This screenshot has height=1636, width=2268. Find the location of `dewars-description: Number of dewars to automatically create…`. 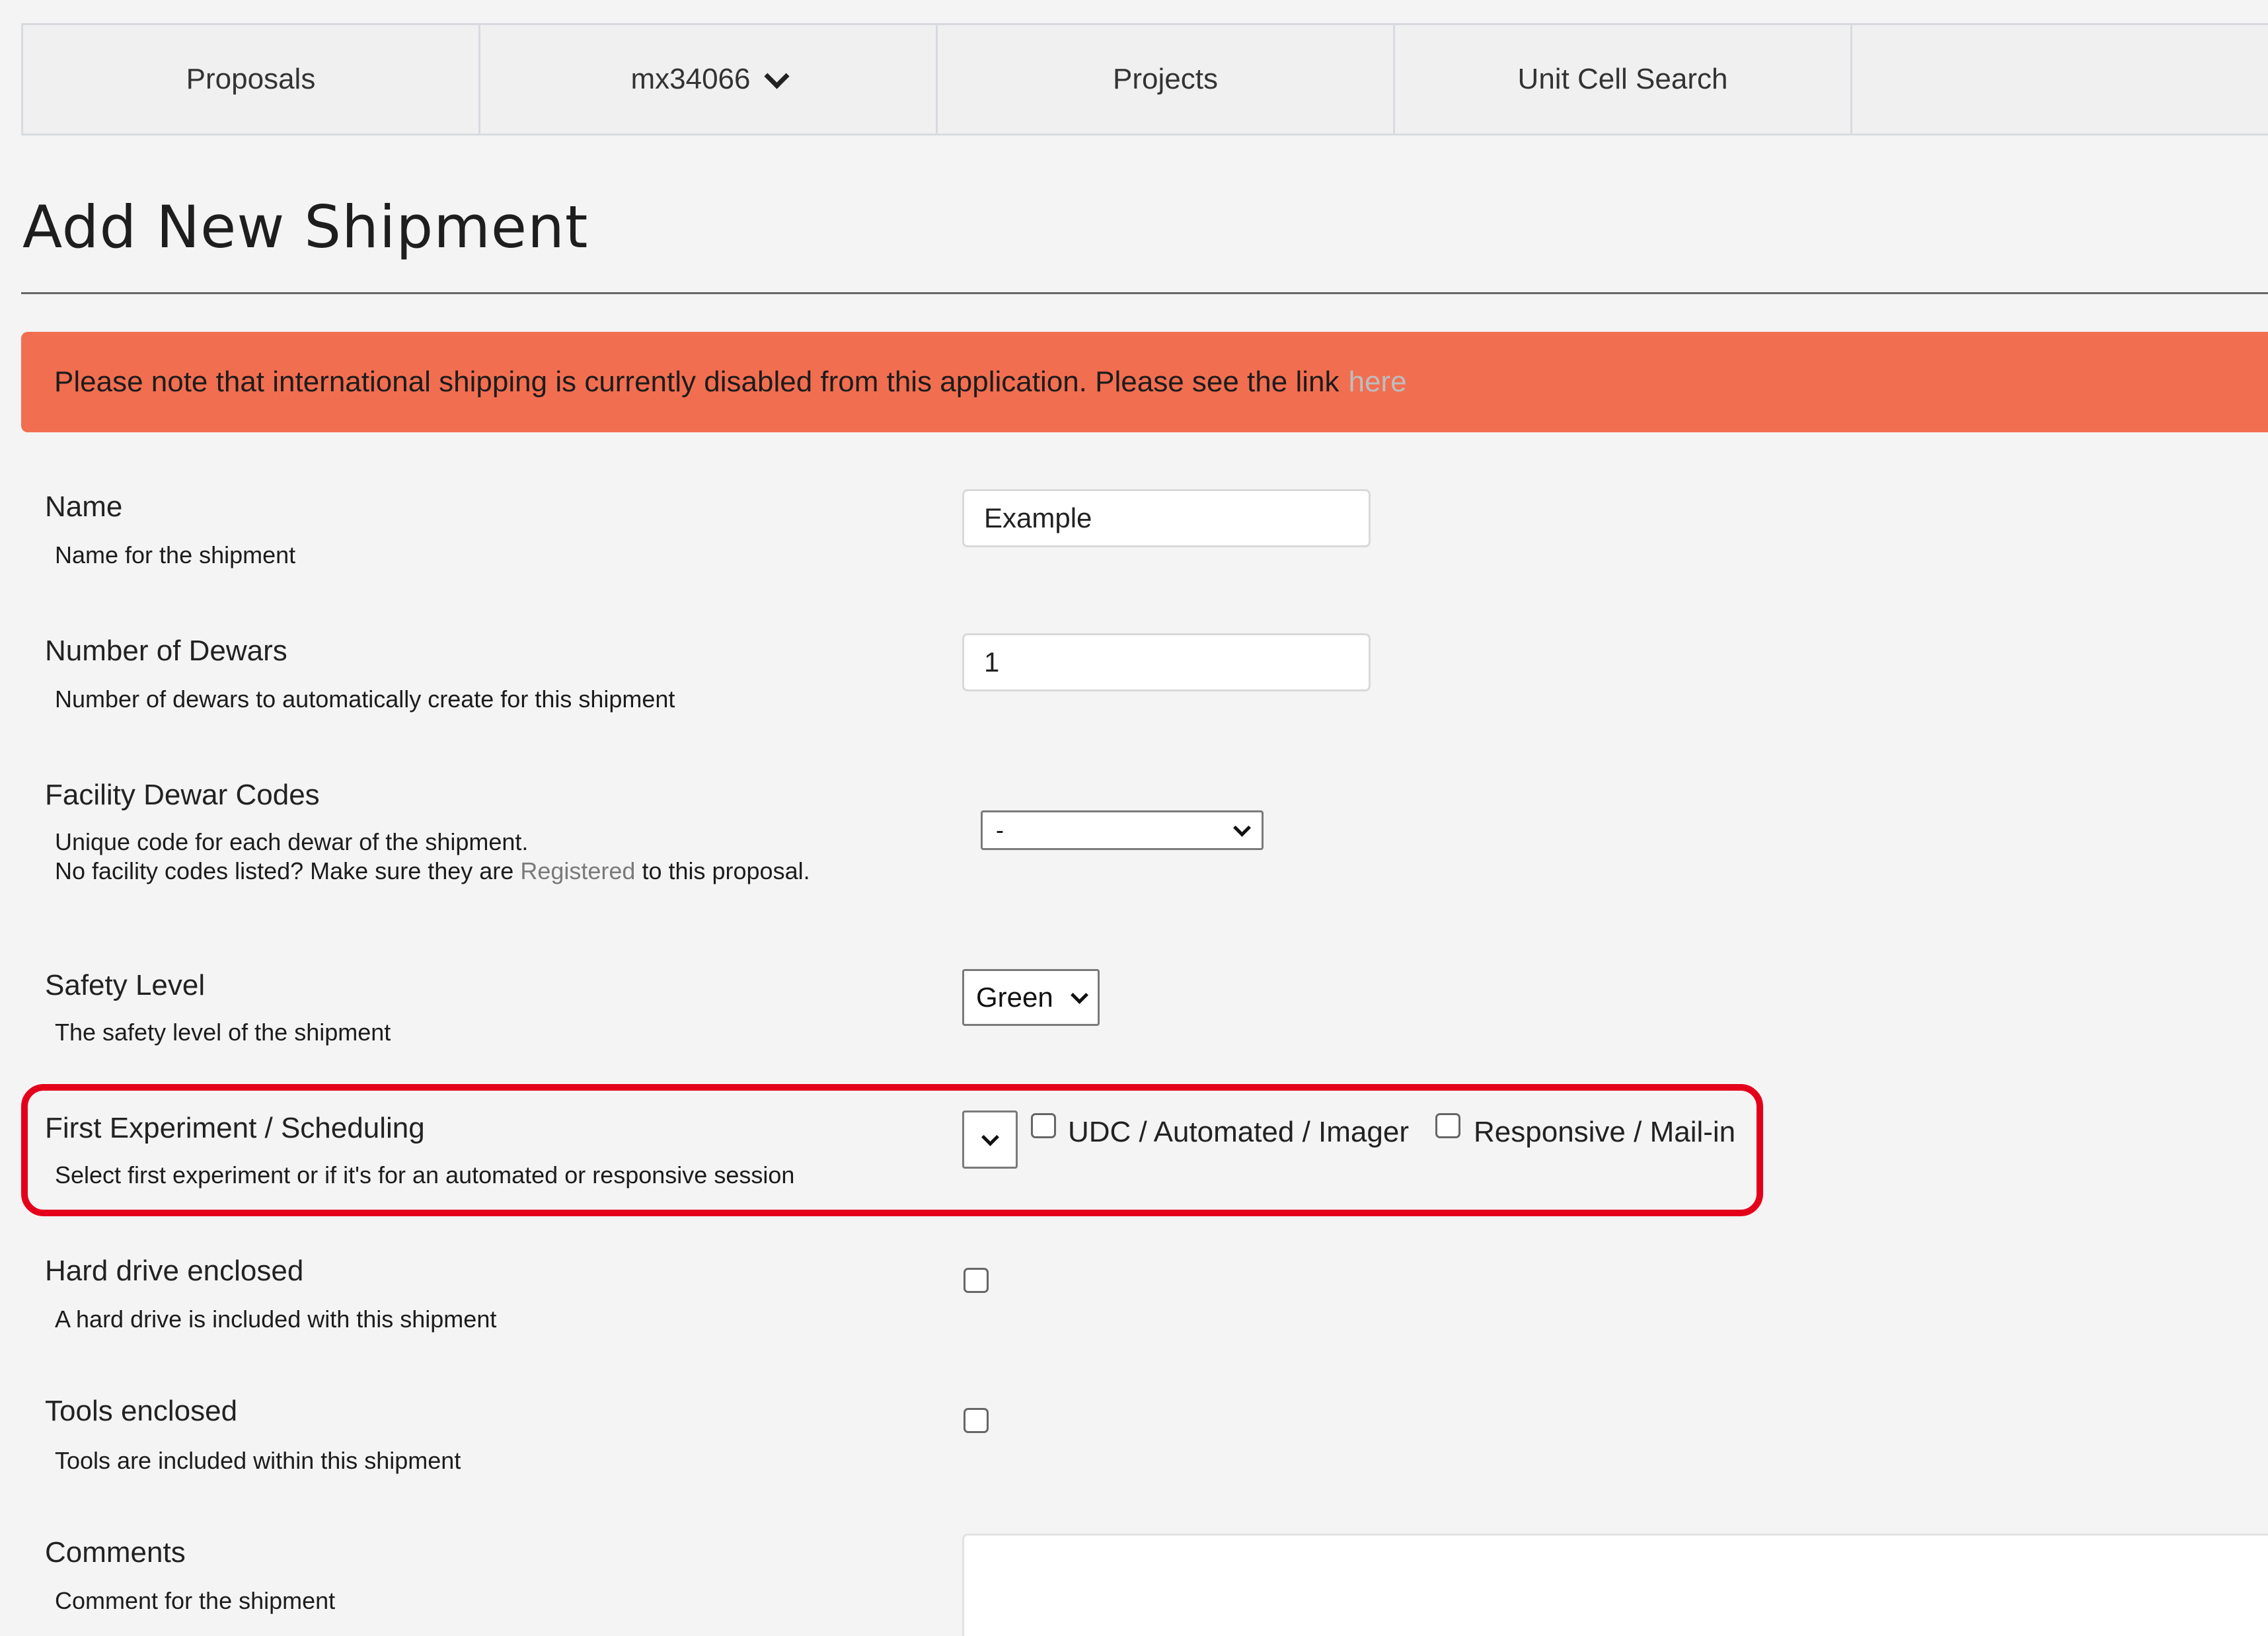

dewars-description: Number of dewars to automatically create… is located at coordinates (365, 699).